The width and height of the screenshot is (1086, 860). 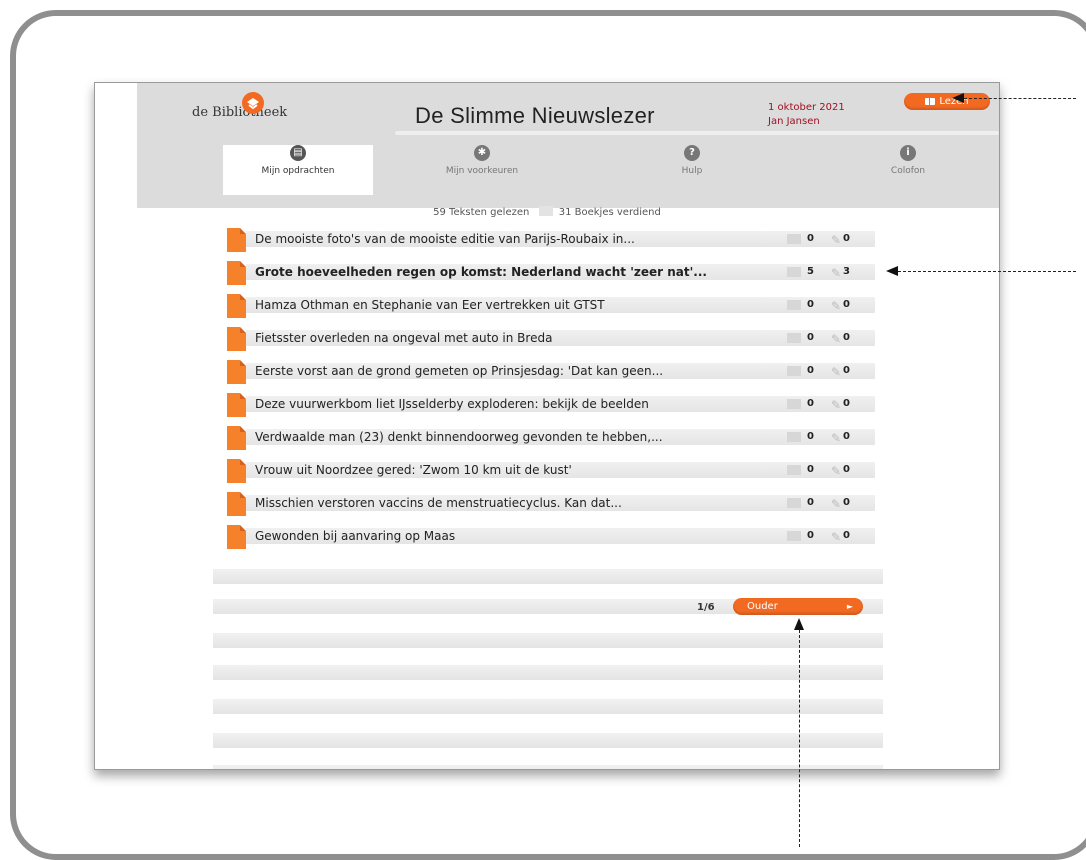 What do you see at coordinates (930, 101) in the screenshot?
I see `book-icon` at bounding box center [930, 101].